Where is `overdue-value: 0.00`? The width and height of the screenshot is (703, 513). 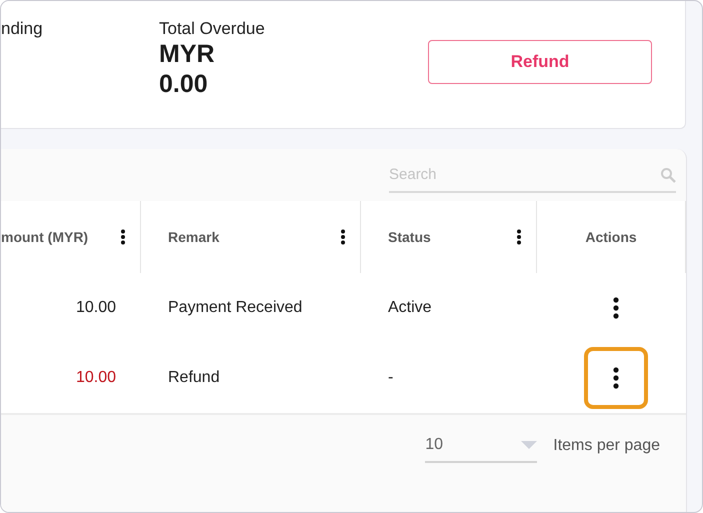
overdue-value: 0.00 is located at coordinates (184, 84).